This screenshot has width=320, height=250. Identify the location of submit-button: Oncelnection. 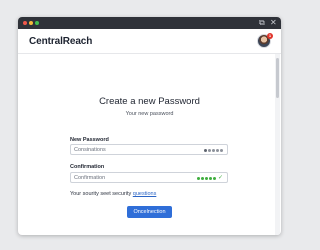
(149, 212).